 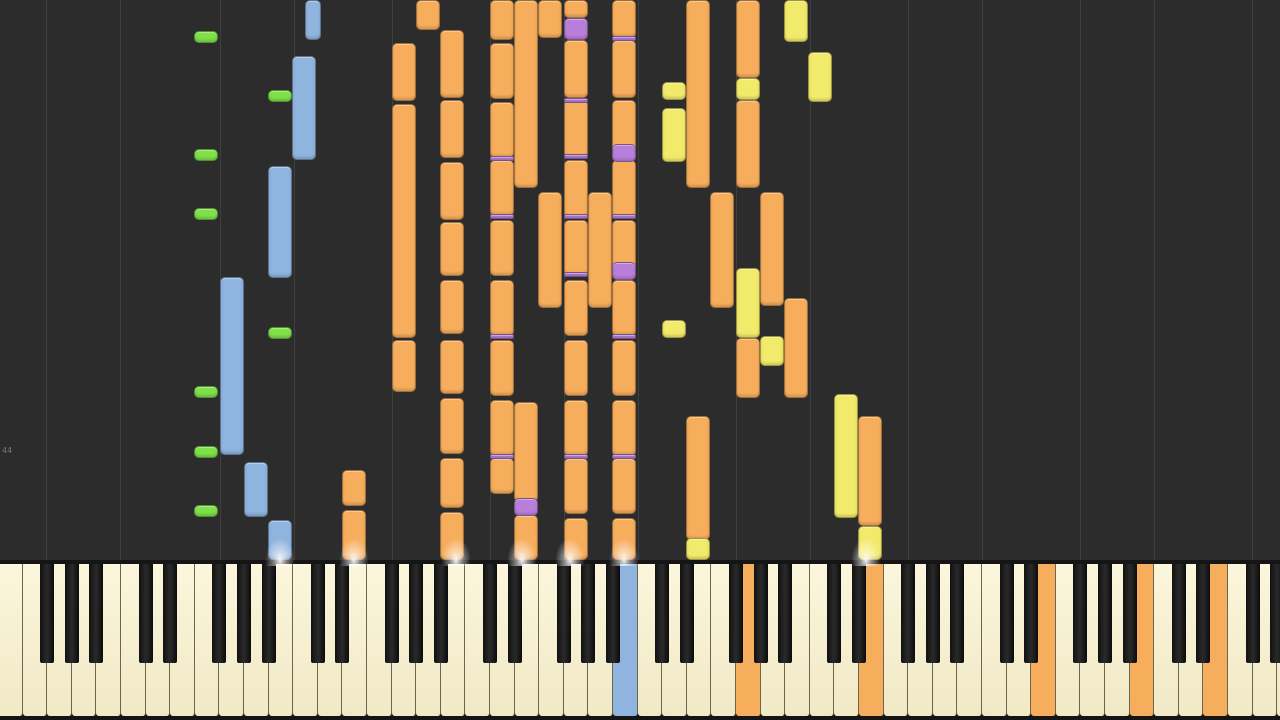 I want to click on measure-number: 44, so click(x=7, y=450).